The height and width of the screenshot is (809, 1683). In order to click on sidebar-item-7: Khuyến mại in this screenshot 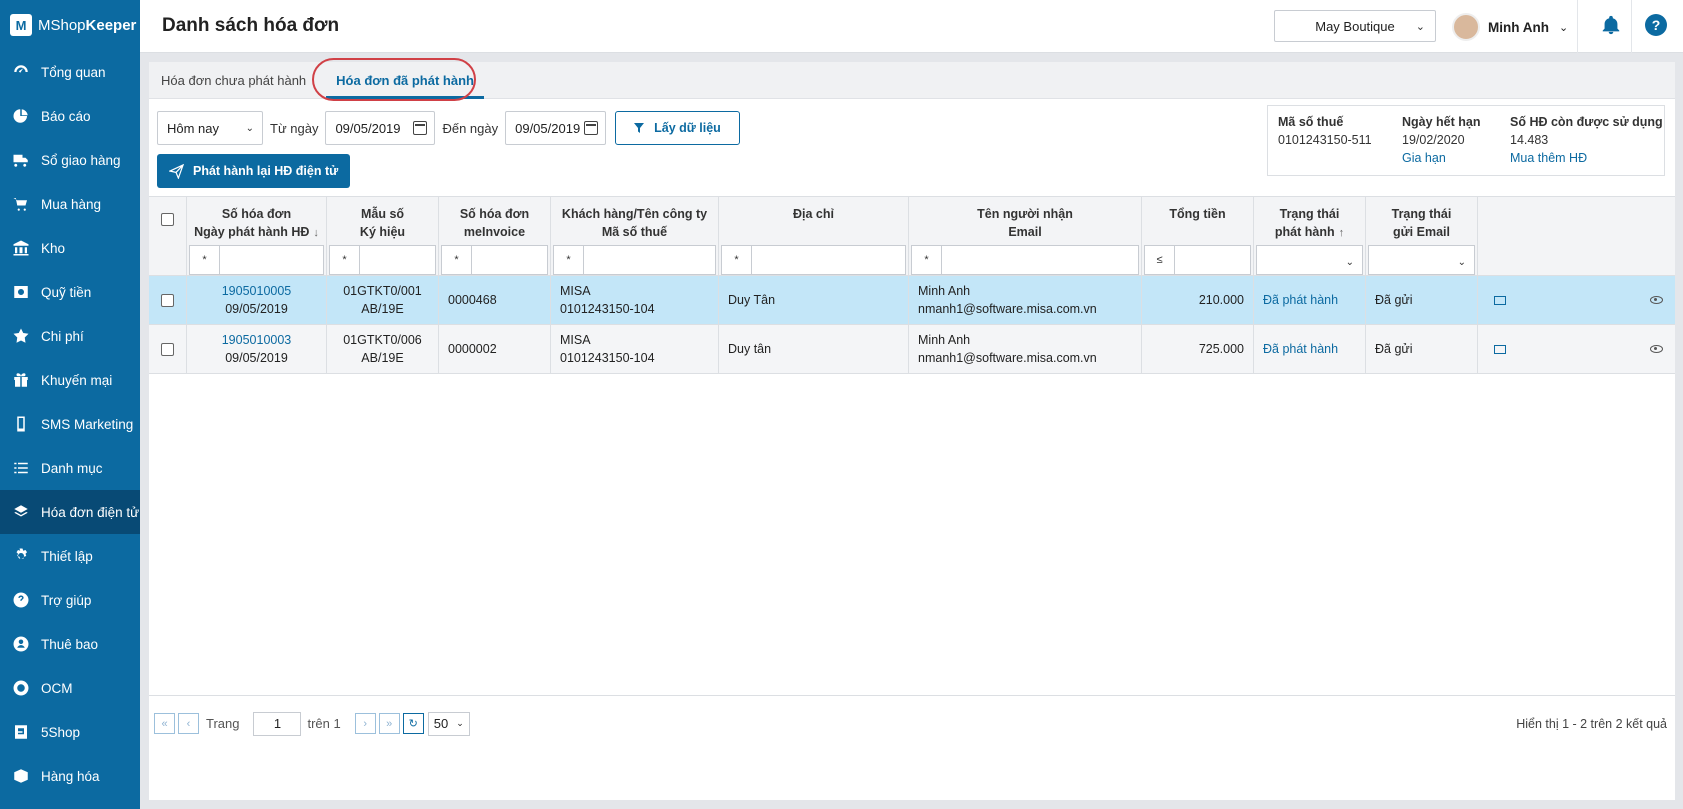, I will do `click(70, 380)`.